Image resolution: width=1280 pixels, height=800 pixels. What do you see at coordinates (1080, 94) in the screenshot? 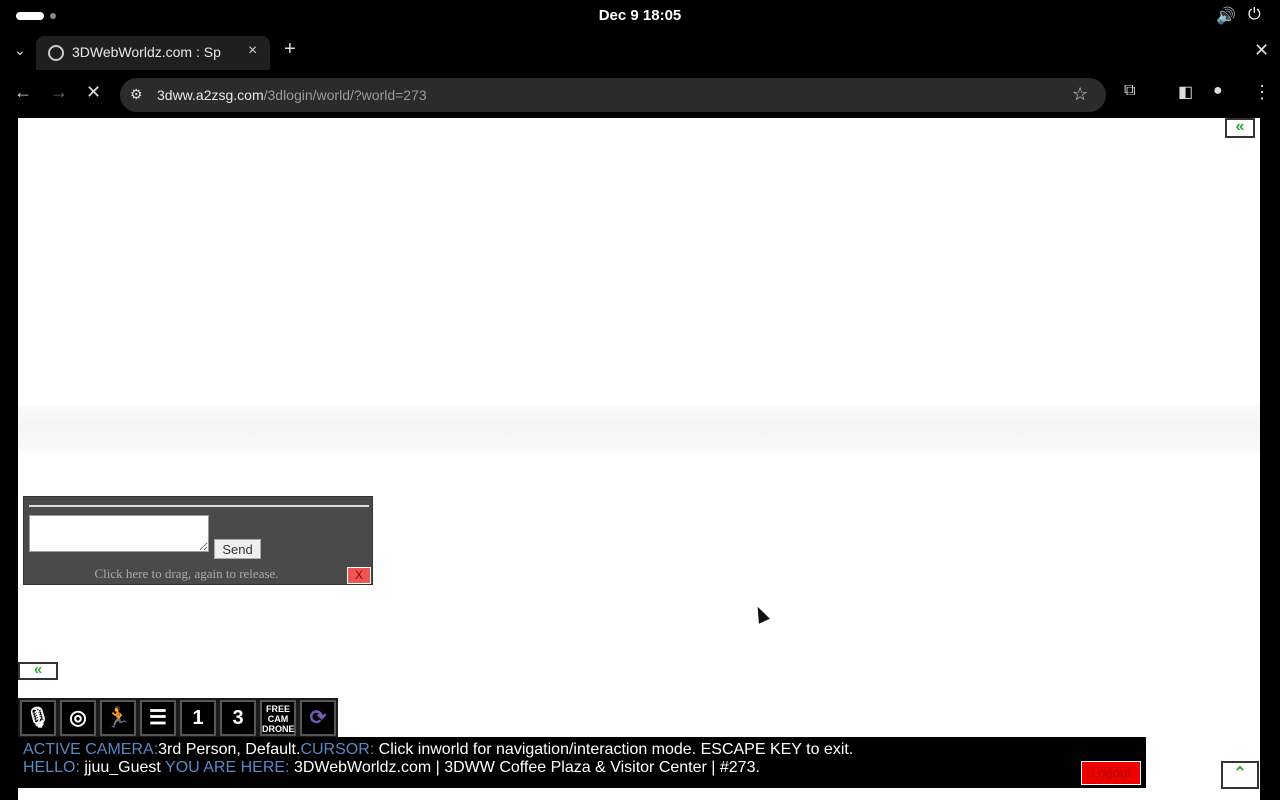
I see `bookmark-star-icon: ☆` at bounding box center [1080, 94].